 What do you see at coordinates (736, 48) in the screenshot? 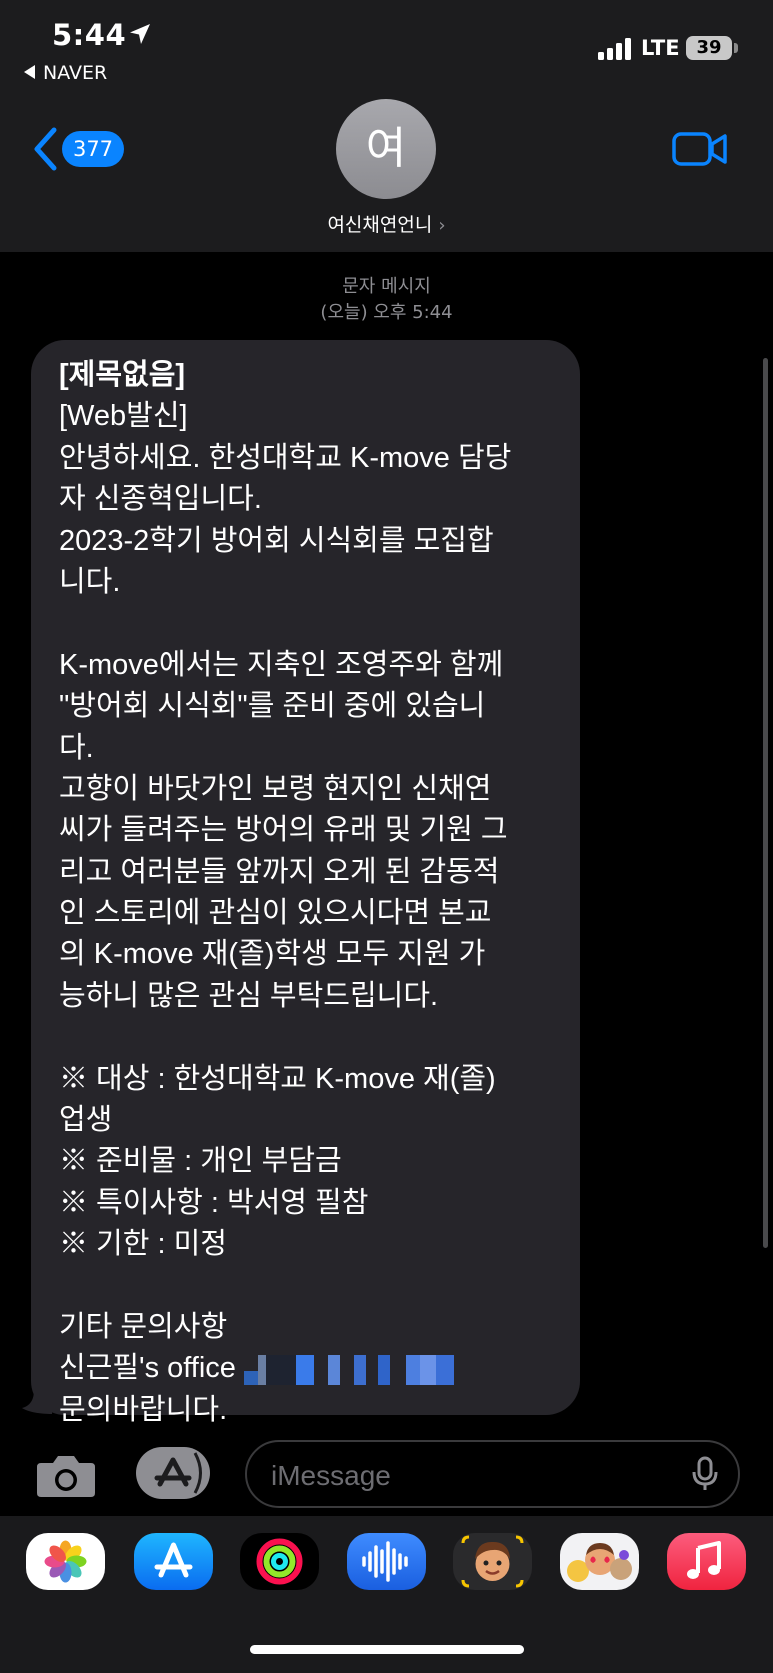
I see `battery-tip` at bounding box center [736, 48].